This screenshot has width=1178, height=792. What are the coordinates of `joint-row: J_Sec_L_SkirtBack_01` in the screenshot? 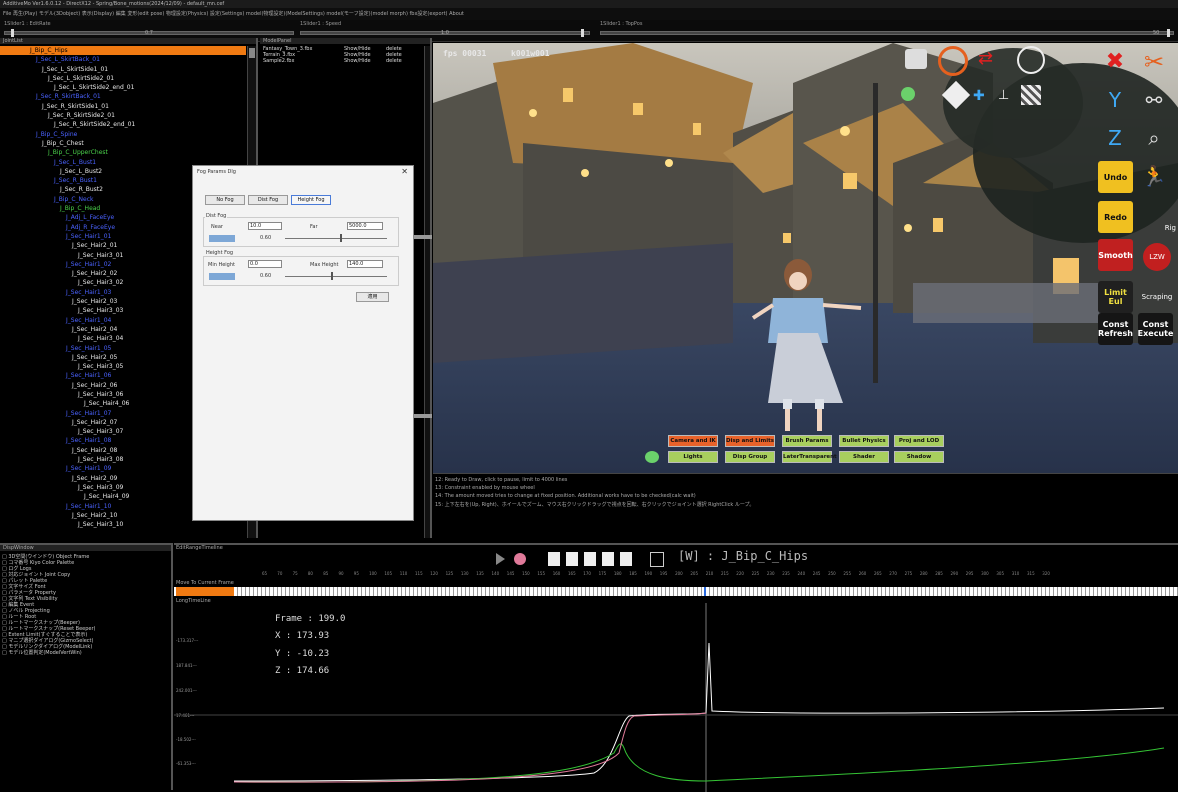 It's located at (123, 59).